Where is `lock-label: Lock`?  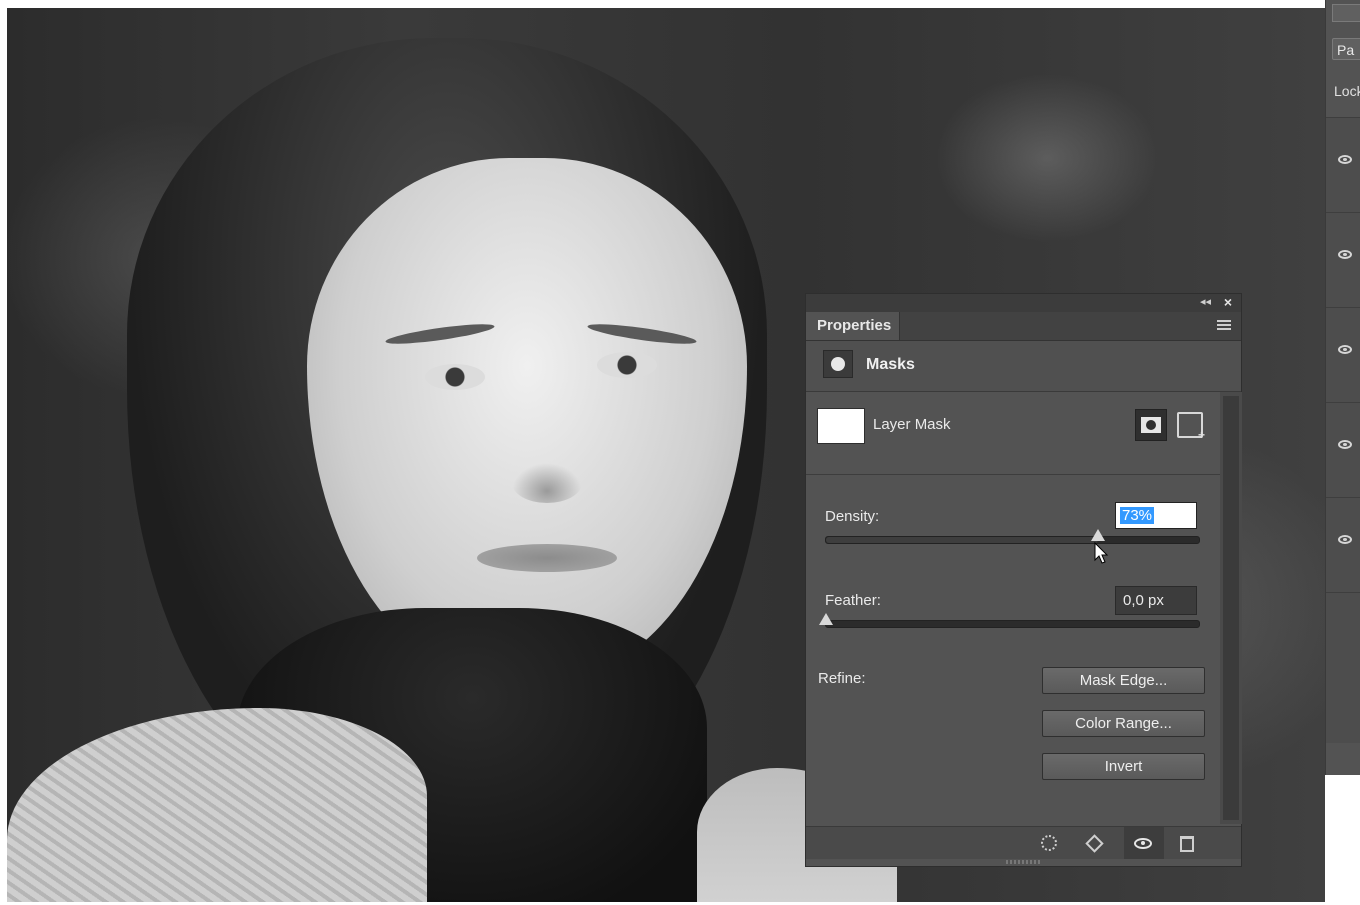
lock-label: Lock is located at coordinates (1347, 91).